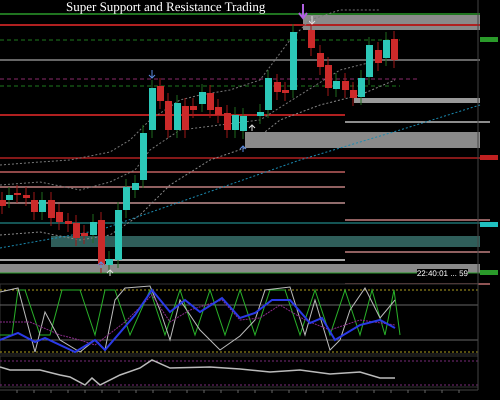 The height and width of the screenshot is (400, 500). What do you see at coordinates (442, 273) in the screenshot?
I see `countdown-timer: 22:40:01 ... 59` at bounding box center [442, 273].